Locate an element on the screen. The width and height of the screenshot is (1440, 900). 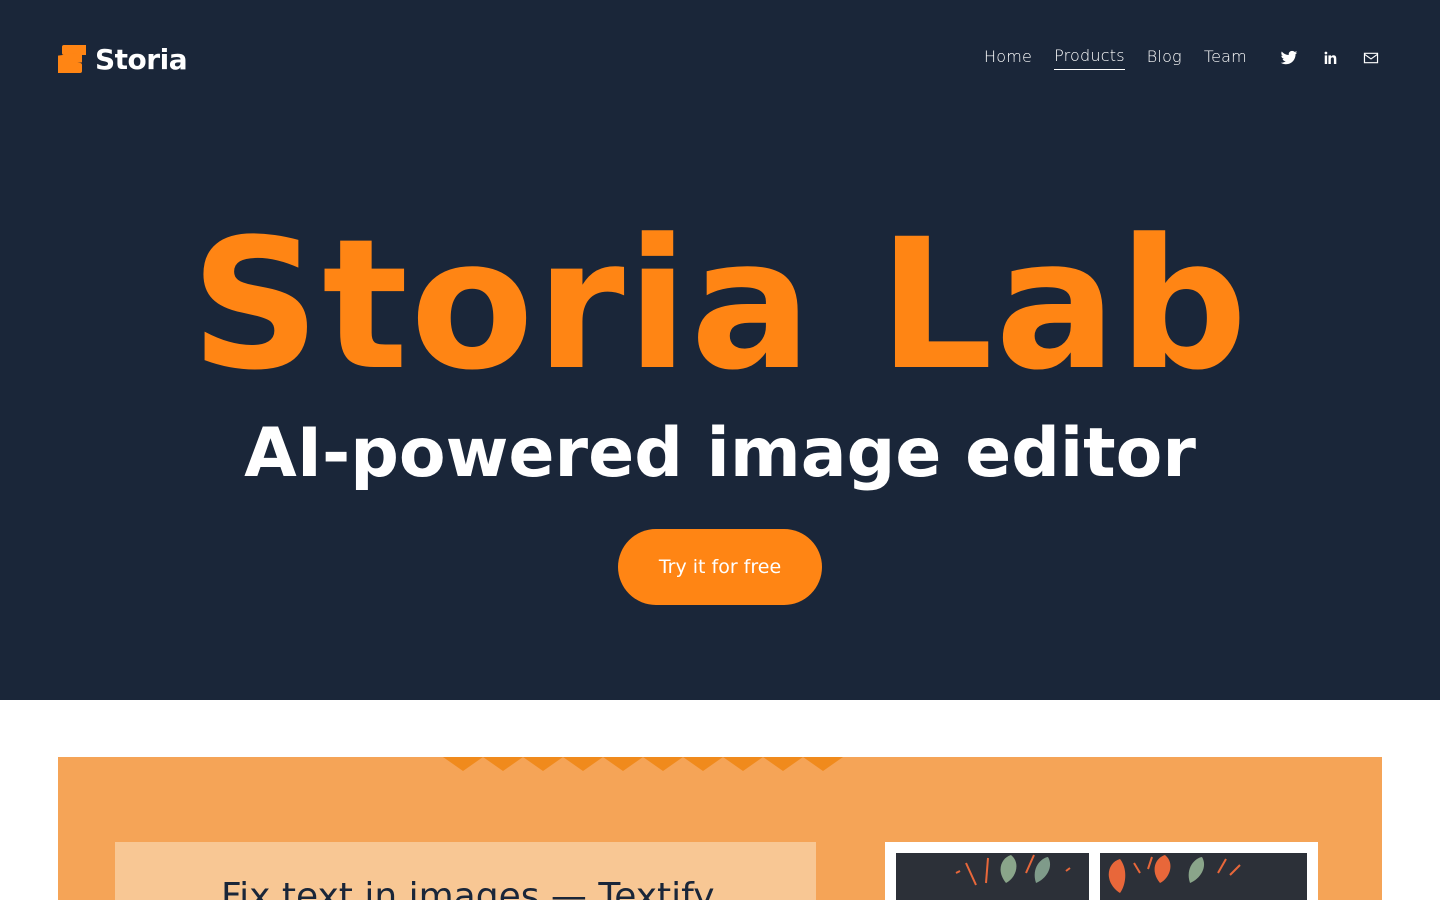
main-nav: Home Products Blog Team is located at coordinates (1126, 58).